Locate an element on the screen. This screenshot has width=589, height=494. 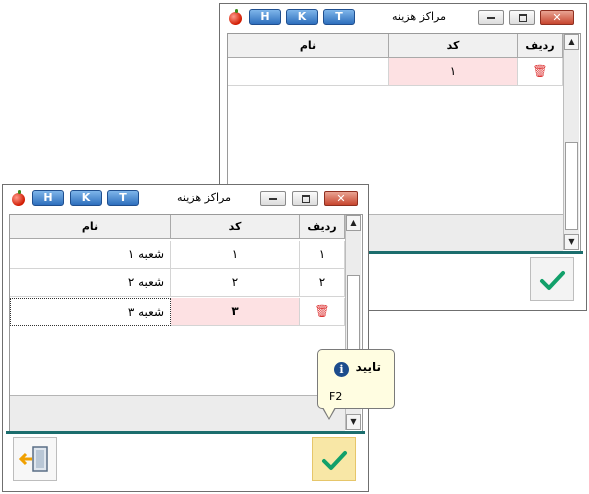
back-h-button: H is located at coordinates (265, 17).